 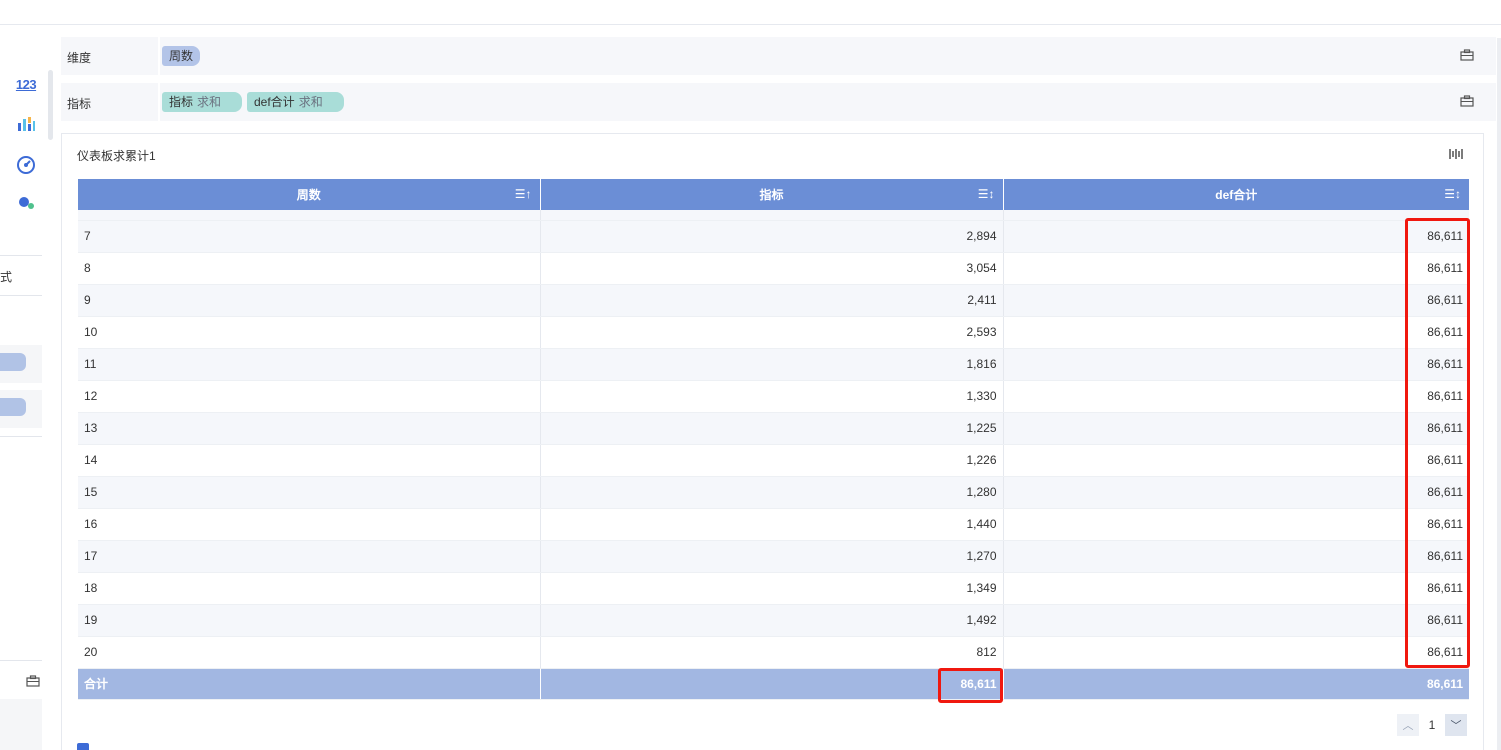 I want to click on table-row: 13 1,225 86,611, so click(x=773, y=428).